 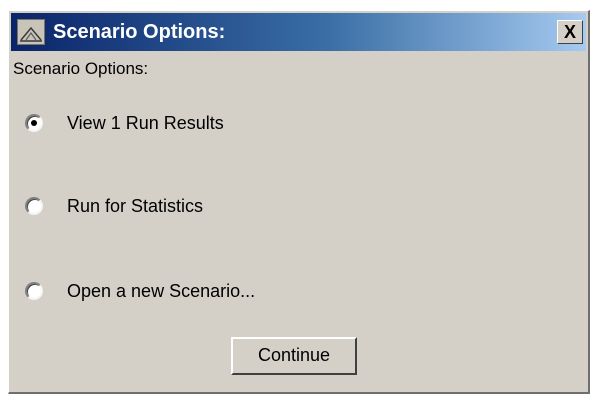 I want to click on option-label: View 1 Run Results, so click(x=145, y=123).